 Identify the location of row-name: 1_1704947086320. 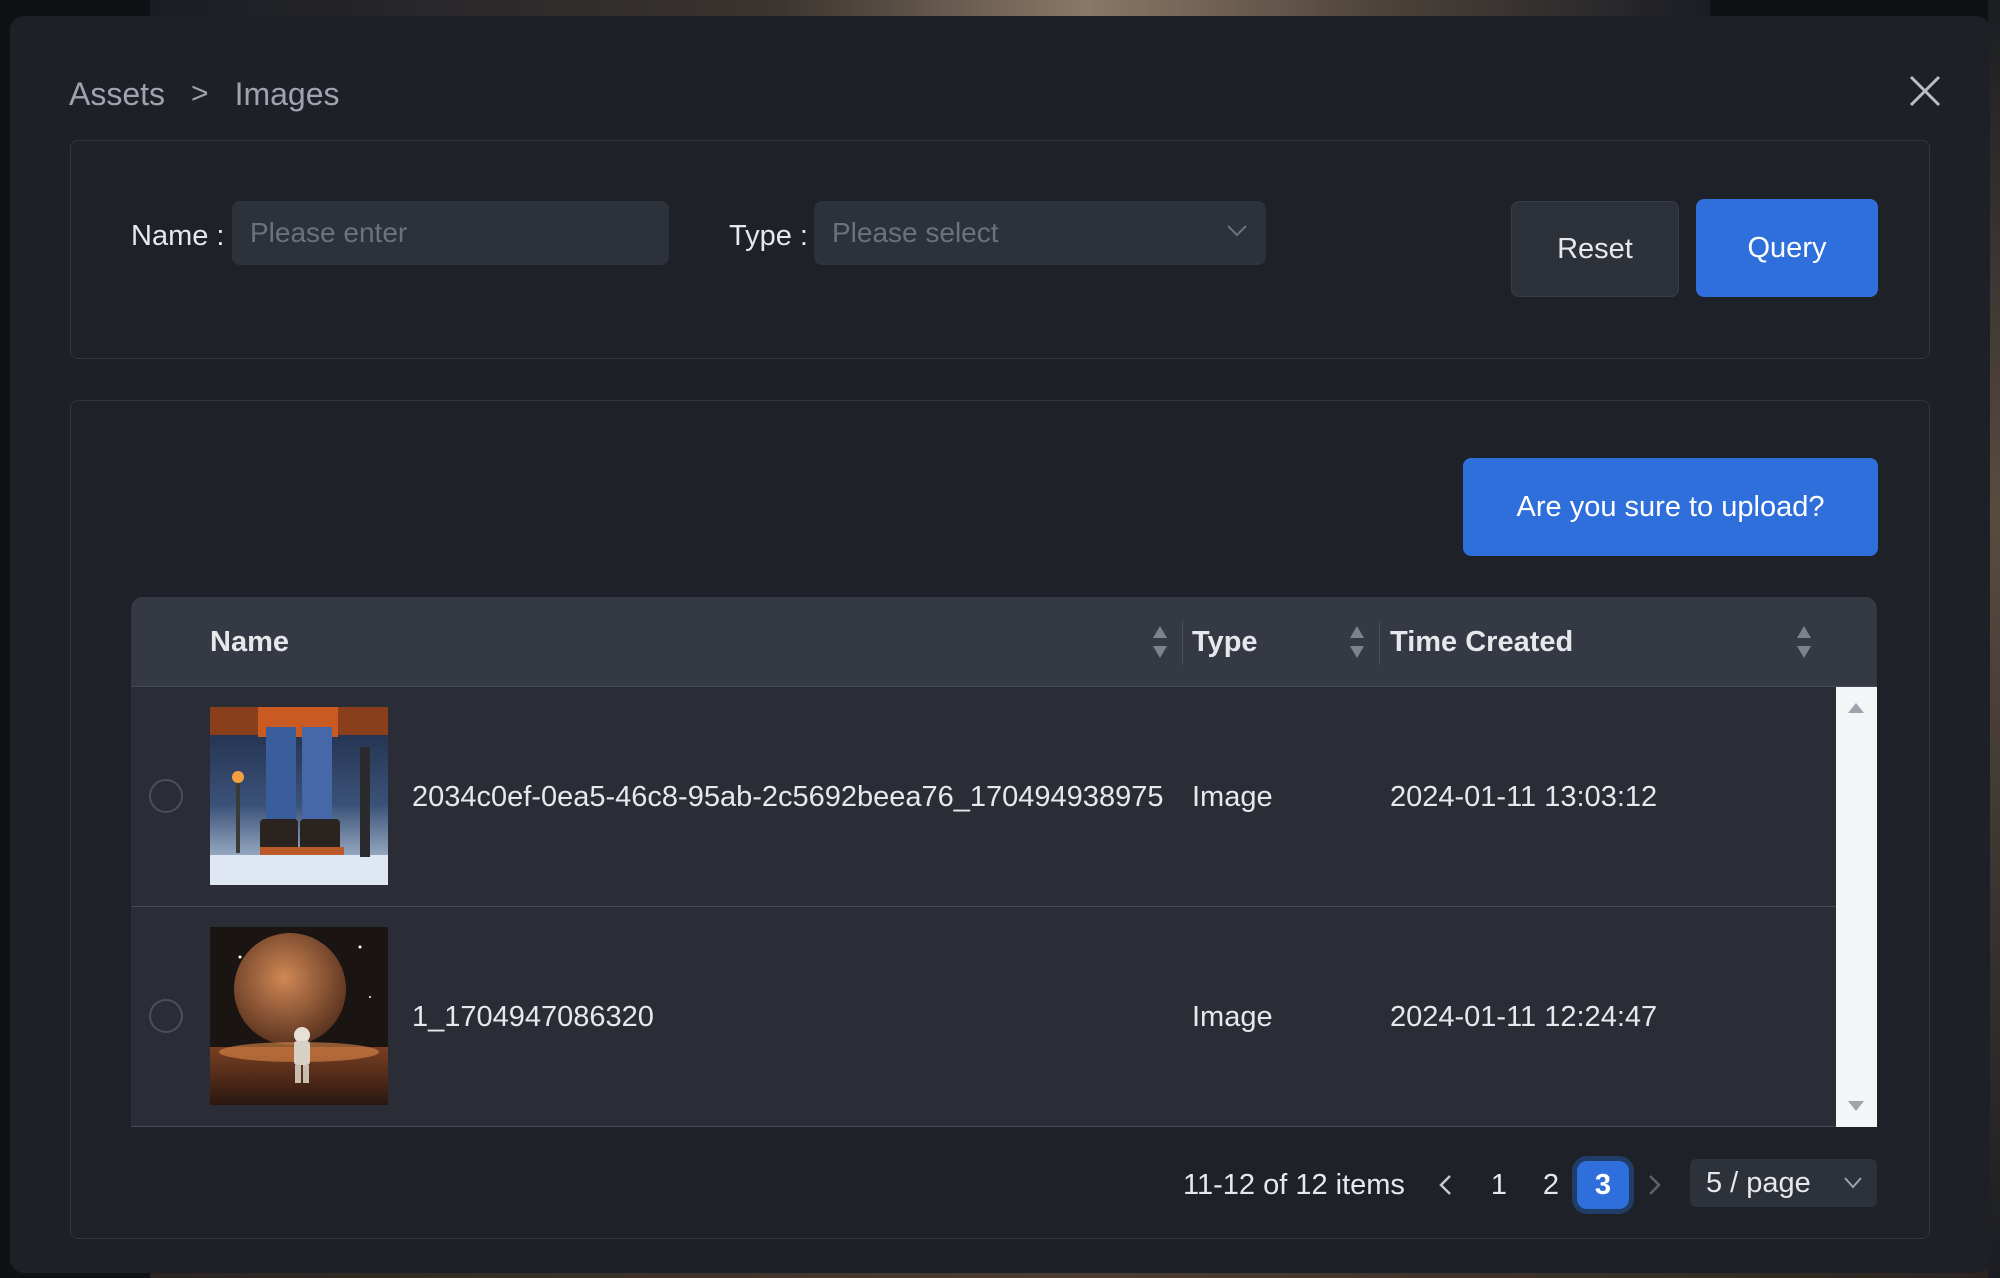
(533, 1017).